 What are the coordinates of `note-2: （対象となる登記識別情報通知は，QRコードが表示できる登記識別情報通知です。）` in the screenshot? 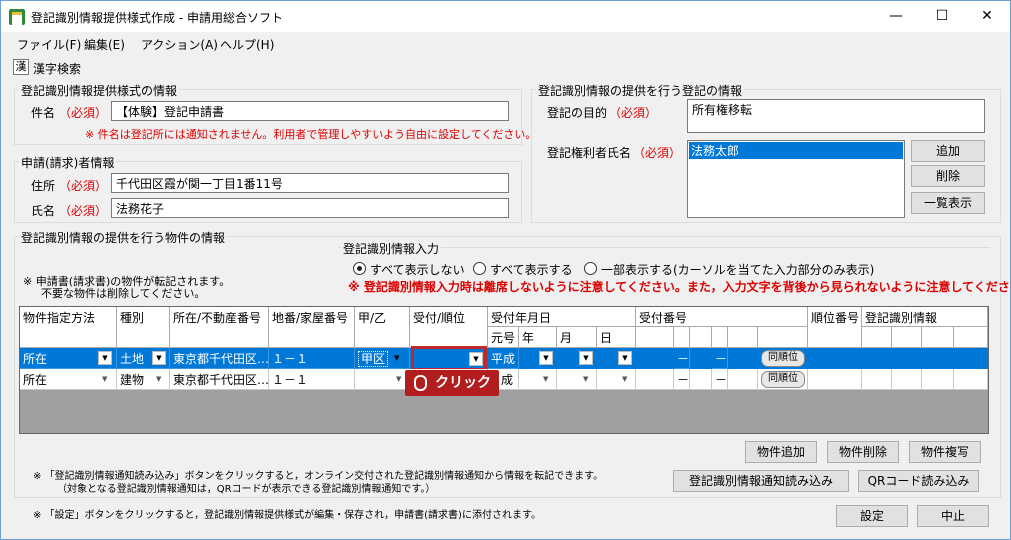 It's located at (246, 489).